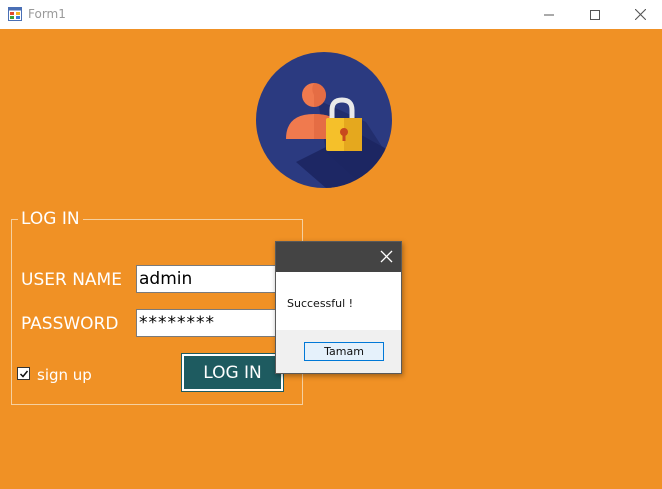 The width and height of the screenshot is (662, 489). What do you see at coordinates (50, 219) in the screenshot?
I see `login-group-title: LOG IN` at bounding box center [50, 219].